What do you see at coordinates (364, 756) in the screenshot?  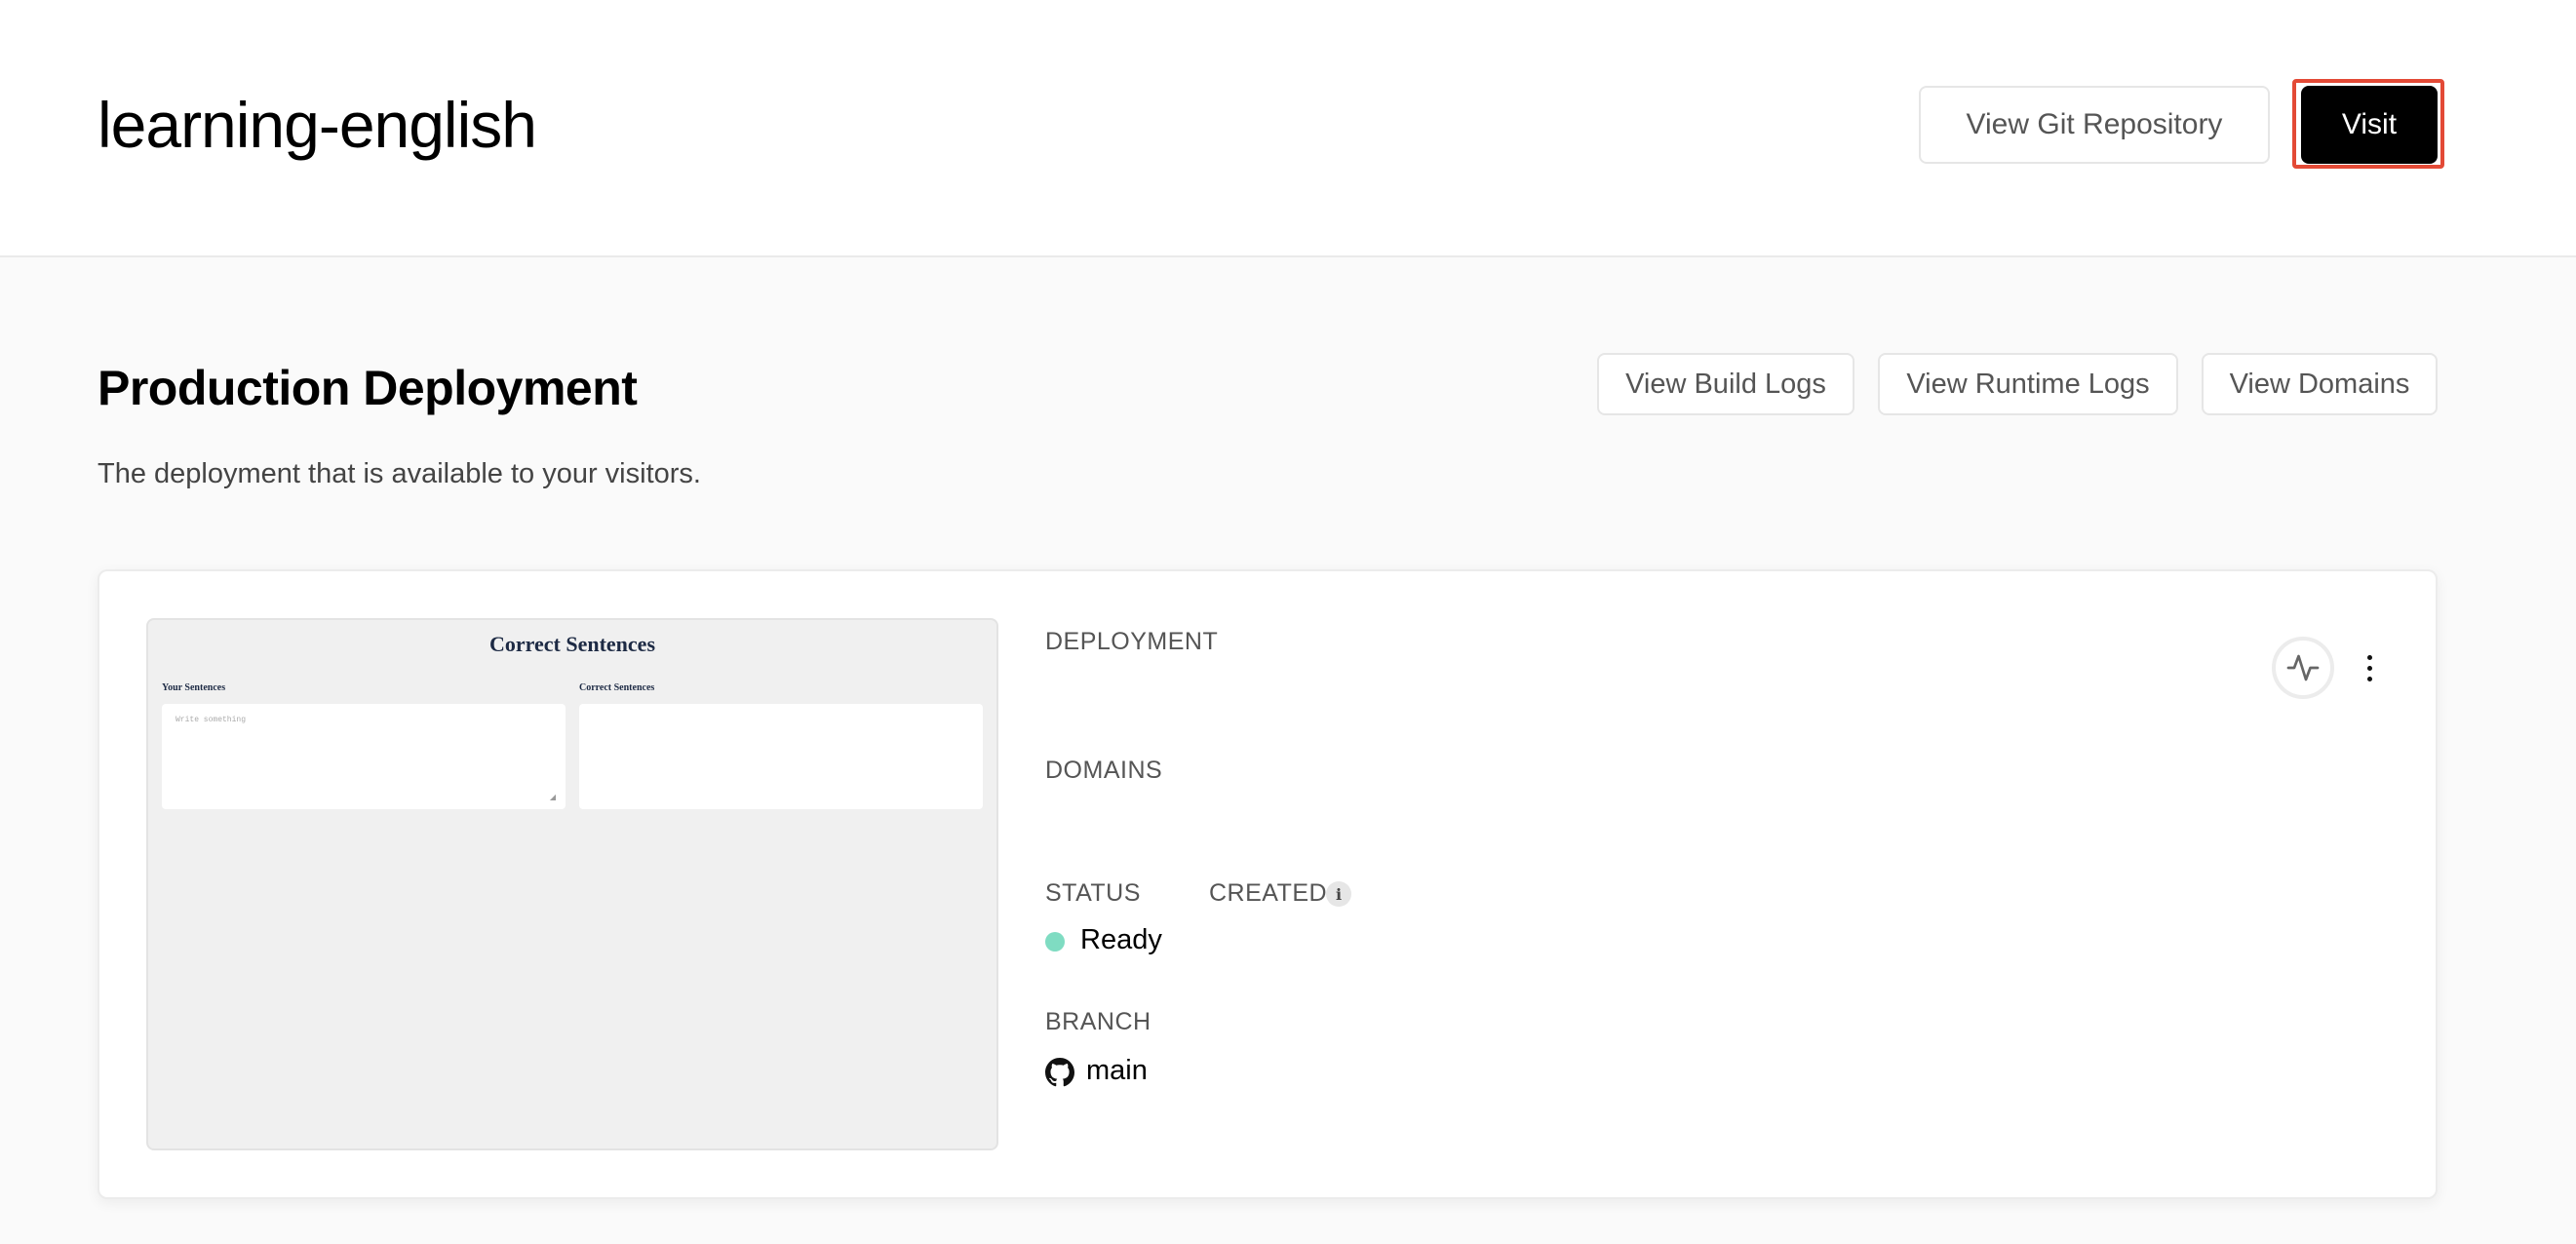 I see `preview-input-box: Write something ◢` at bounding box center [364, 756].